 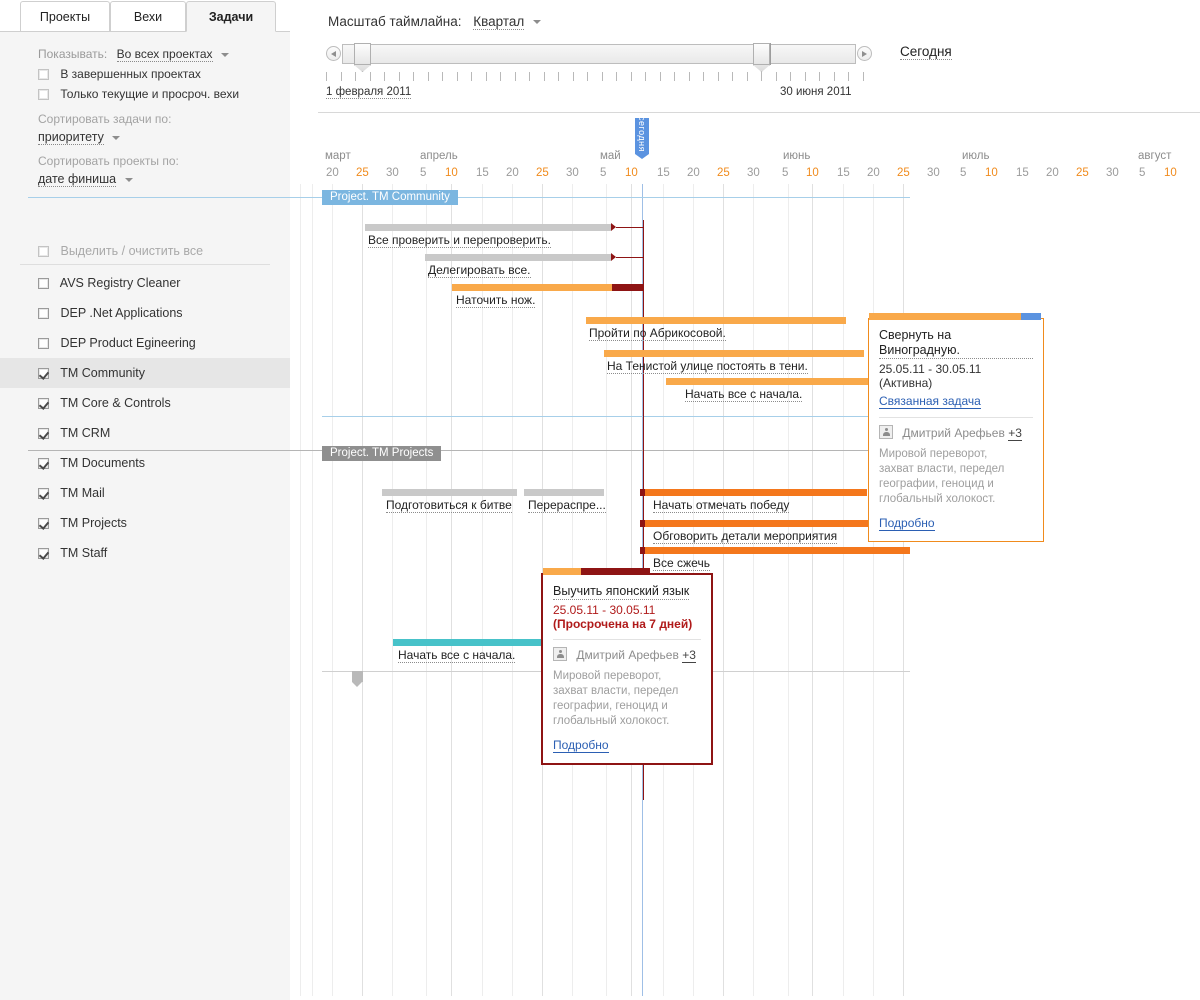 I want to click on task-label: На Тенистой улице постоять в тени., so click(x=707, y=366).